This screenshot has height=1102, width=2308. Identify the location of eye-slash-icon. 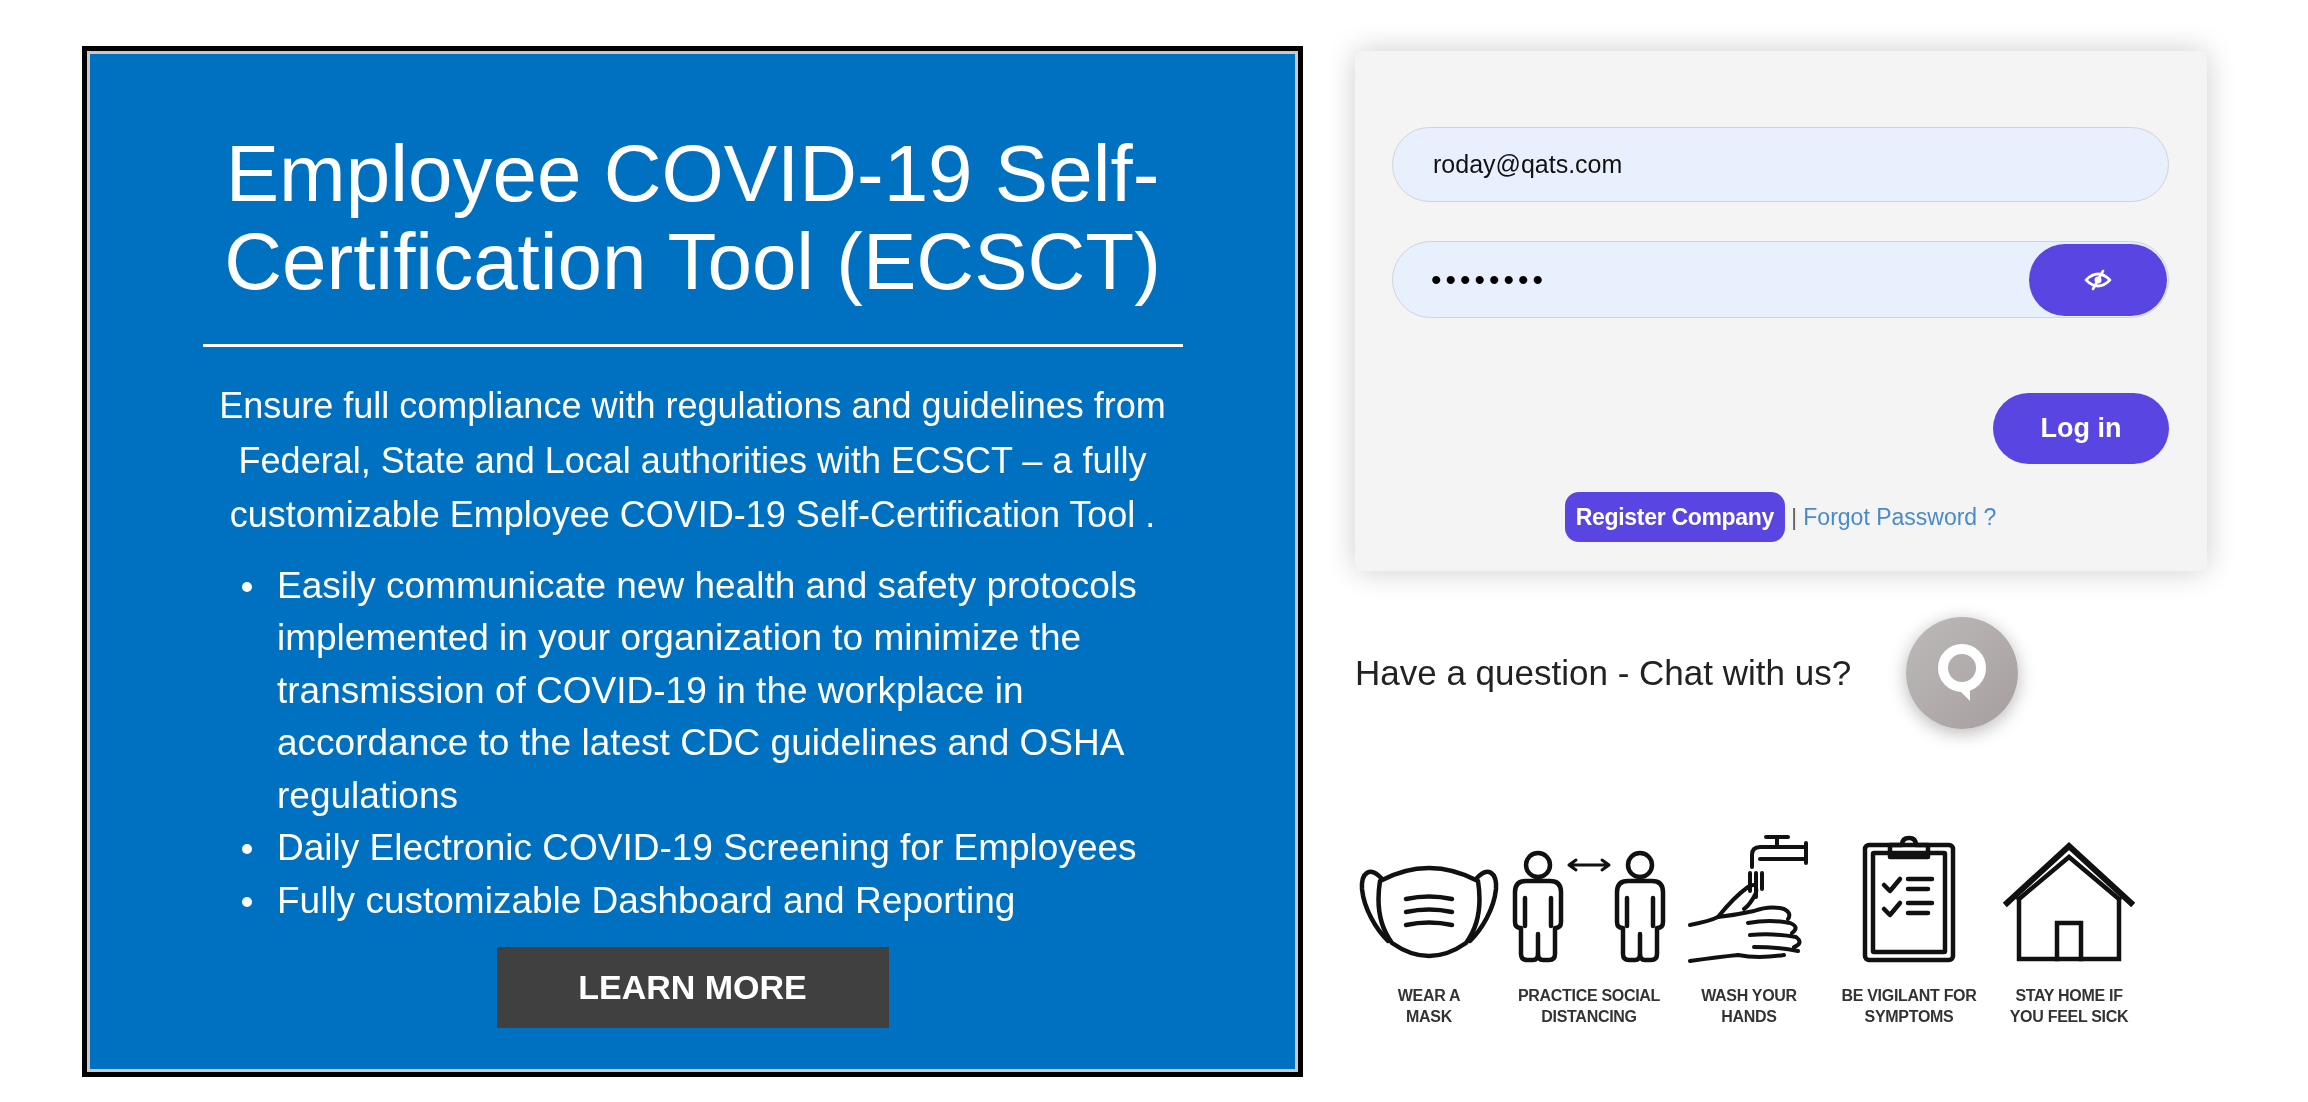
(2098, 279).